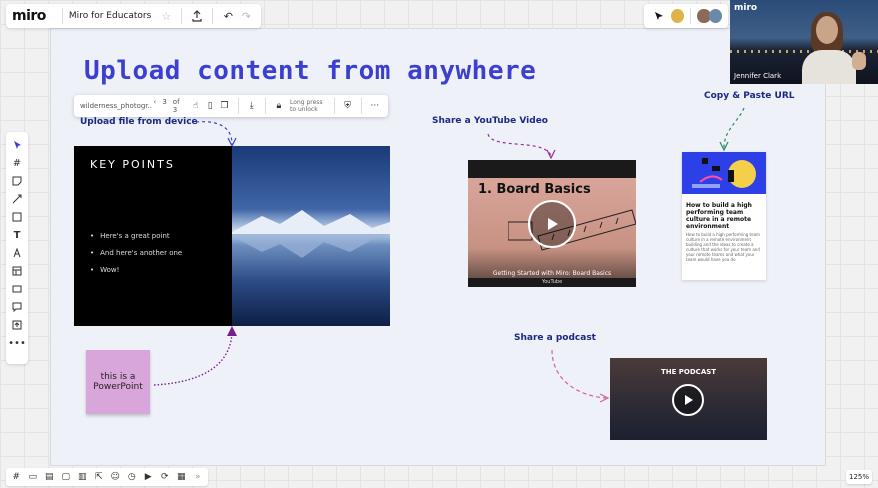  What do you see at coordinates (724, 173) in the screenshot?
I see `article-image` at bounding box center [724, 173].